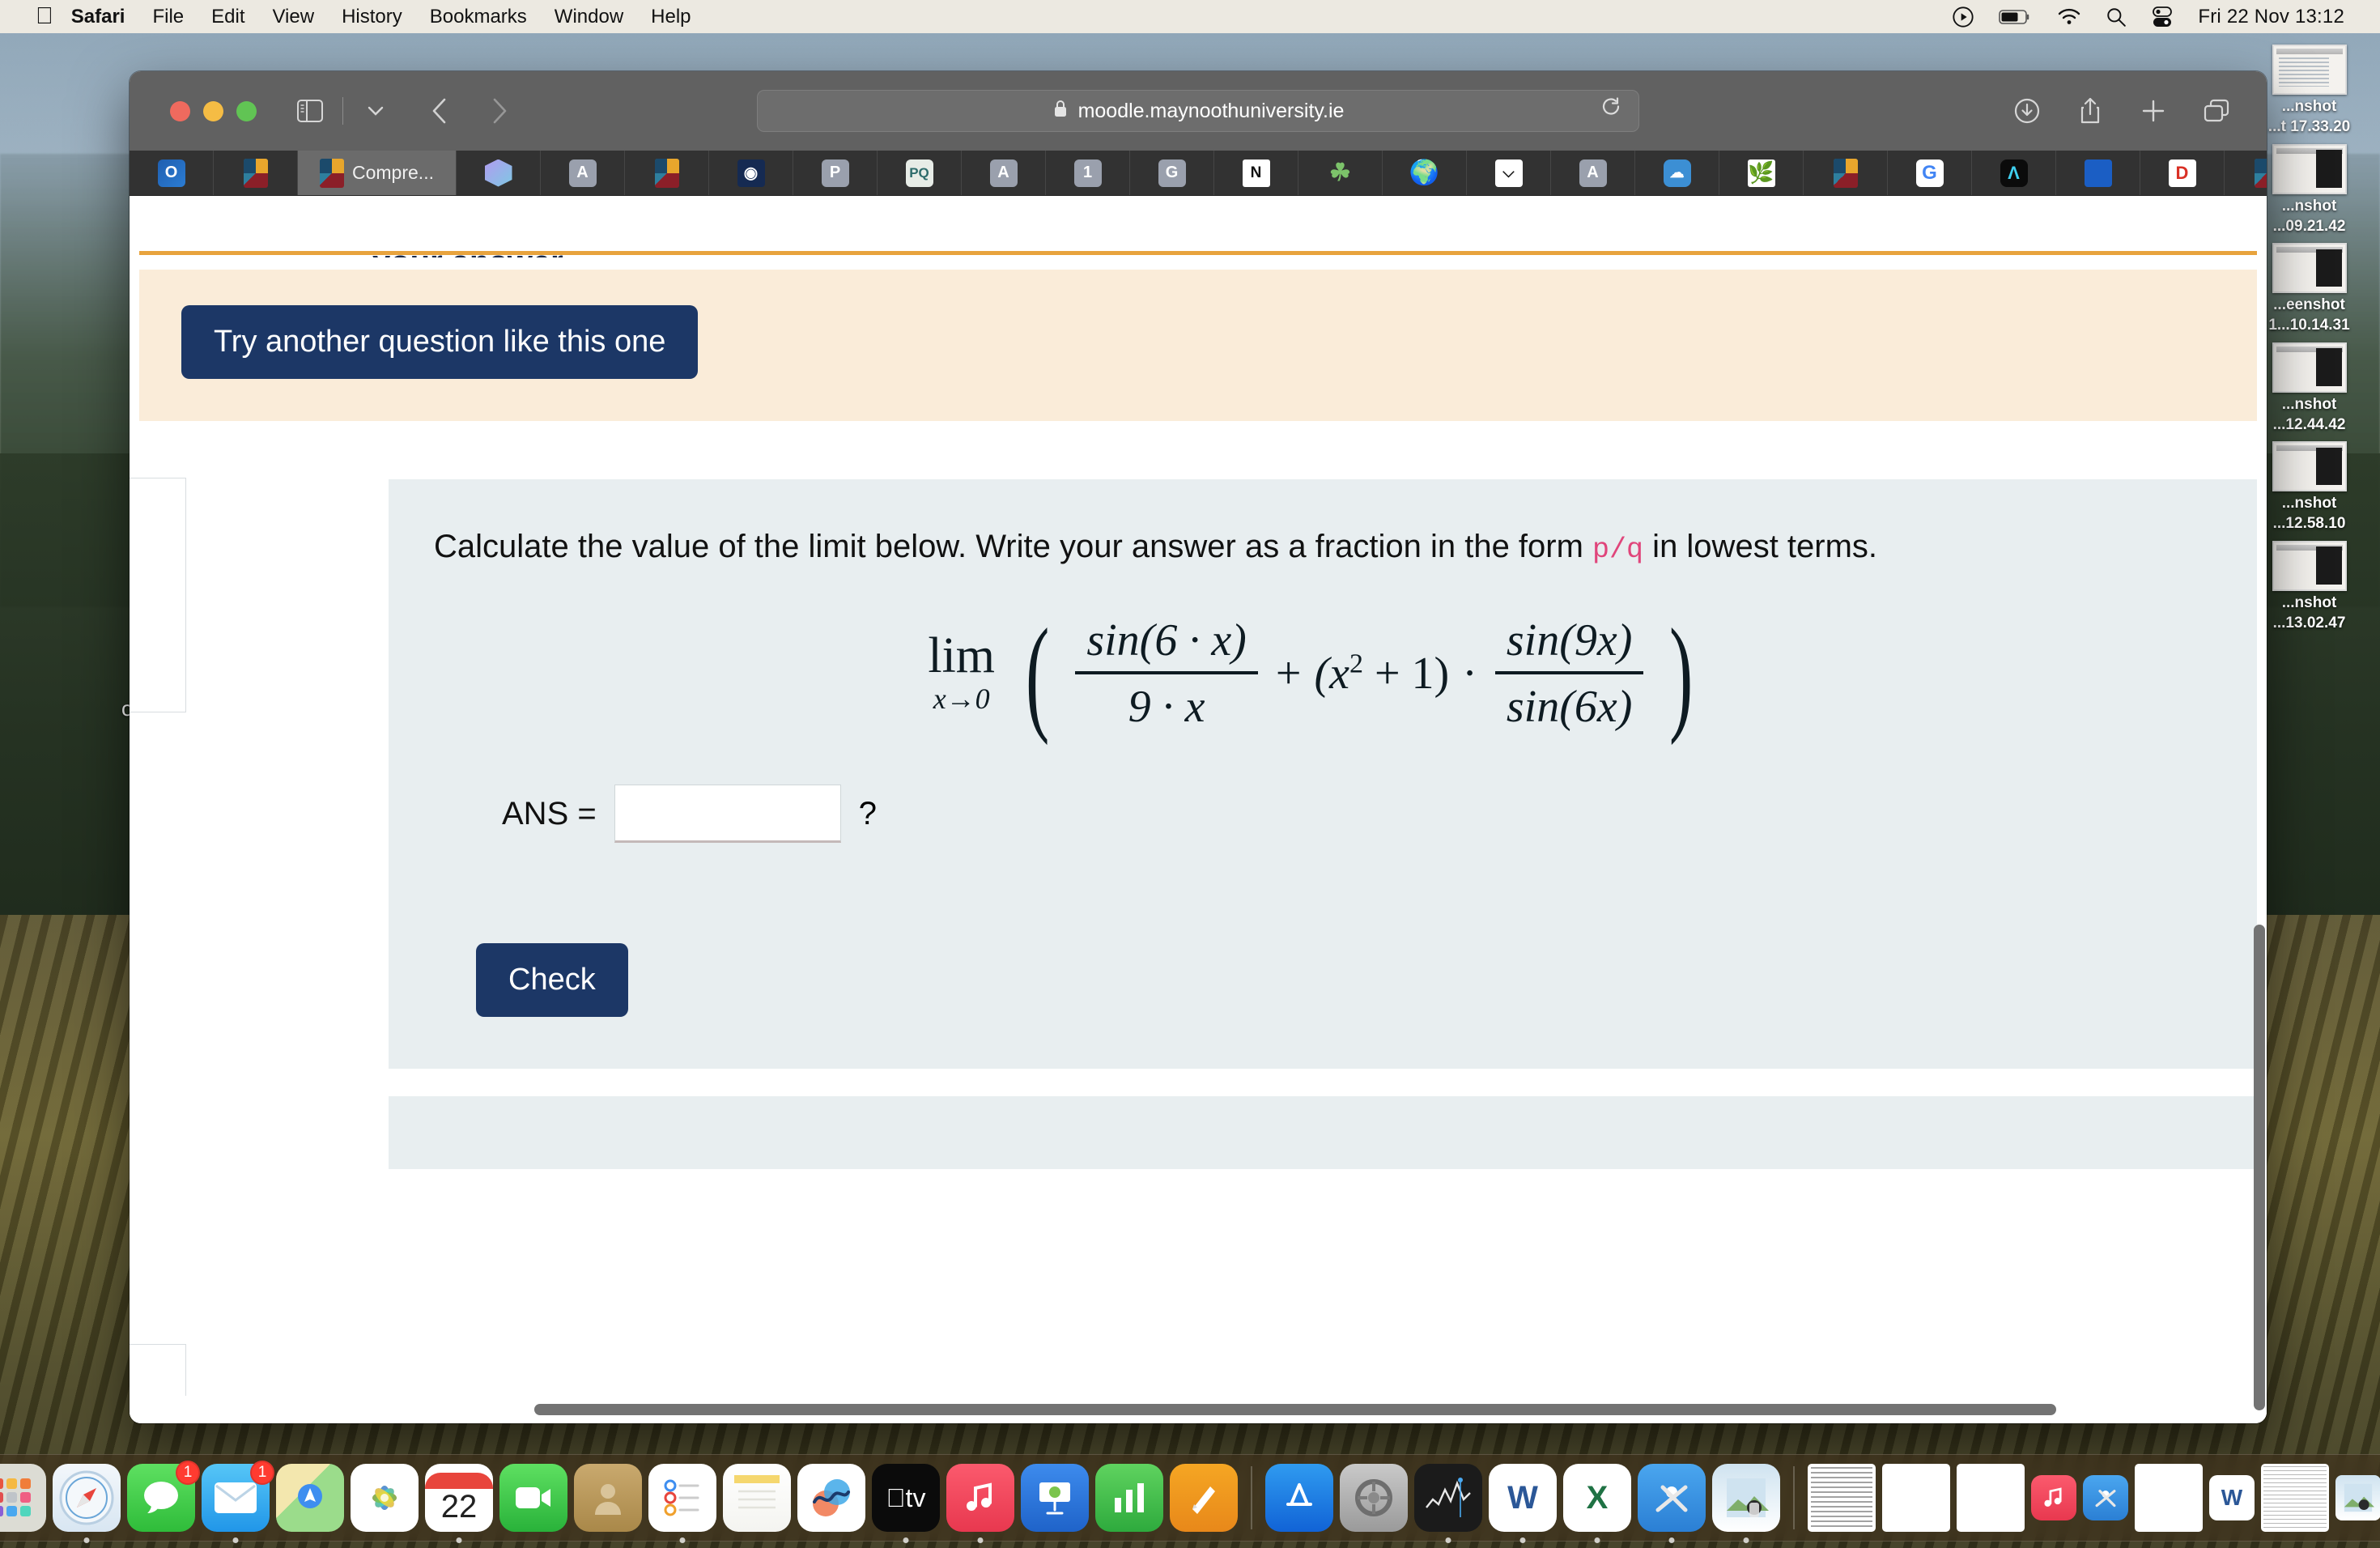  What do you see at coordinates (2016, 17) in the screenshot?
I see `battery-icon` at bounding box center [2016, 17].